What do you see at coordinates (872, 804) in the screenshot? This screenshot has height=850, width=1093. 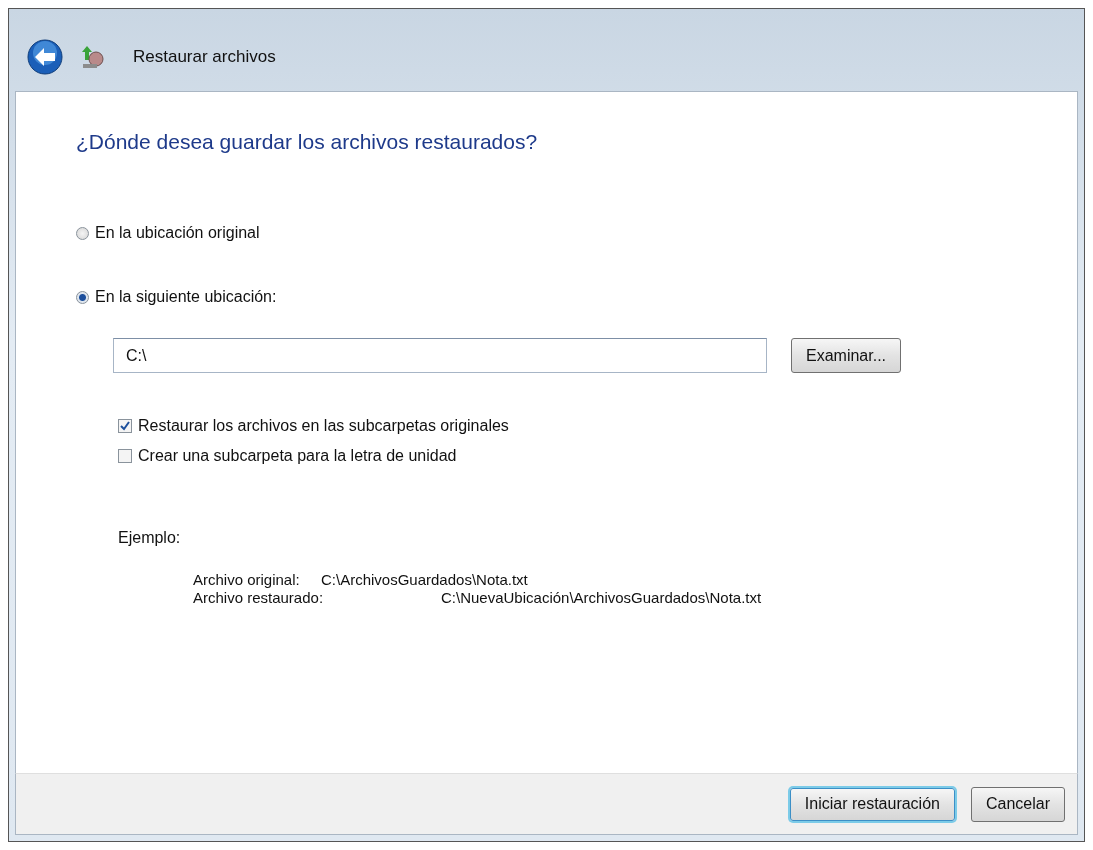 I see `start-restore-button: Iniciar restauración` at bounding box center [872, 804].